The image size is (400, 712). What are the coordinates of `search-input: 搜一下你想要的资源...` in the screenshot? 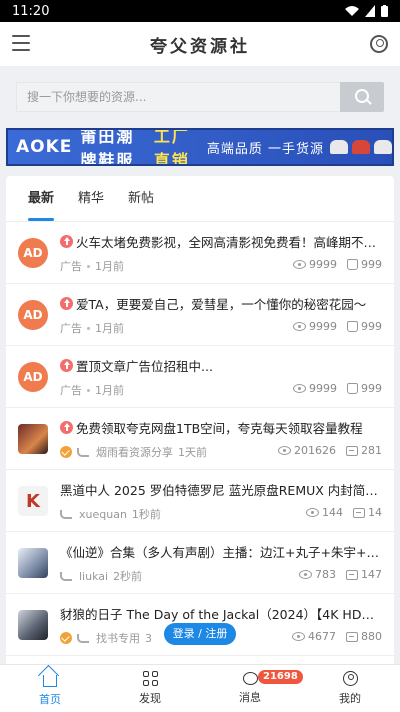 It's located at (178, 97).